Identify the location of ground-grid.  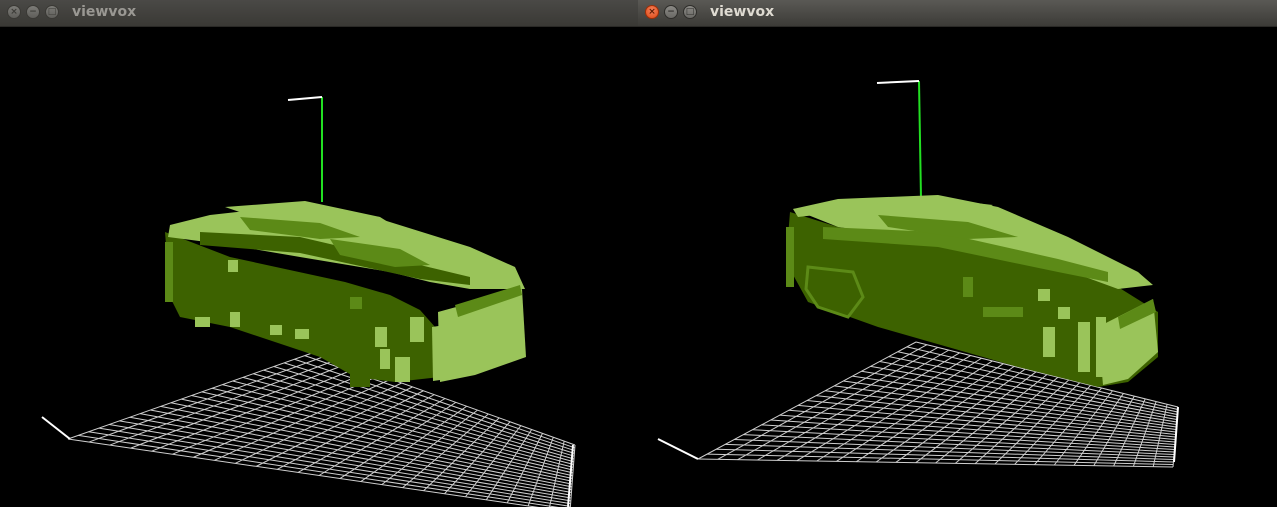
(321, 429).